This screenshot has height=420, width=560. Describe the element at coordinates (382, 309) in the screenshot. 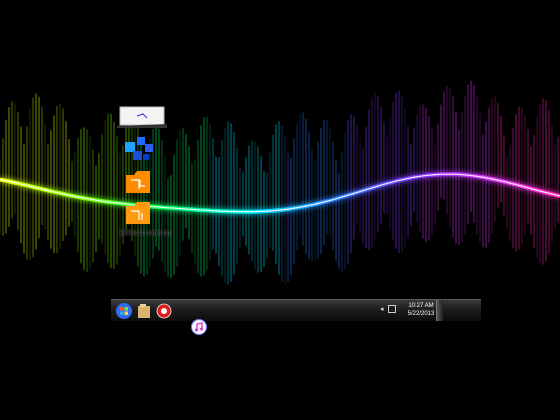

I see `speaker-icon: ◂` at that location.